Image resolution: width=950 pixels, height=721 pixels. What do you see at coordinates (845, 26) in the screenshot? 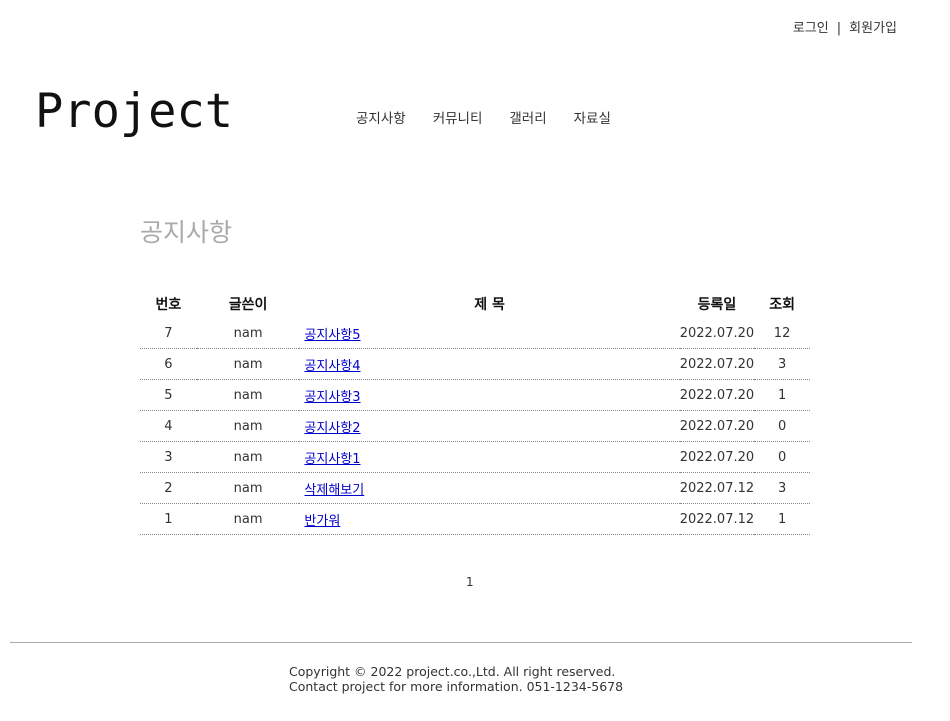
I see `top-menu: 로그인 | 회원가입` at bounding box center [845, 26].